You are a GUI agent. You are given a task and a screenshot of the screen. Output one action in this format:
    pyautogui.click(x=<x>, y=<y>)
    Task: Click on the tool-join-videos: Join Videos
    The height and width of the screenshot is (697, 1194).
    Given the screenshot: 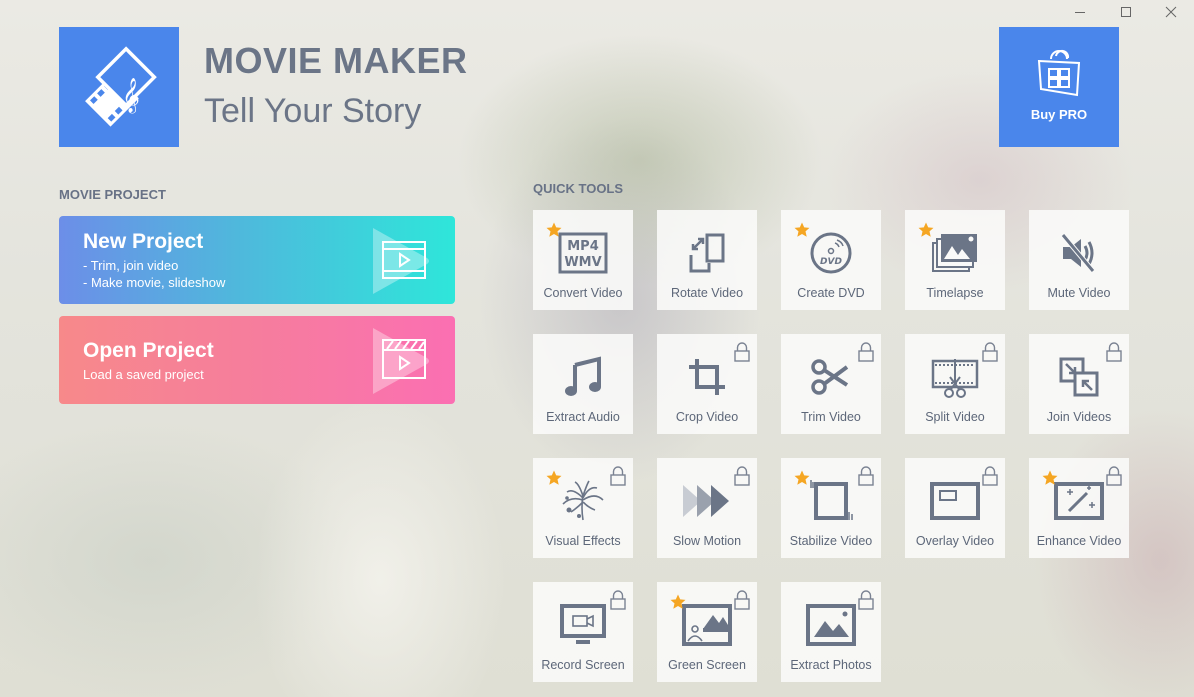 What is the action you would take?
    pyautogui.click(x=1079, y=384)
    